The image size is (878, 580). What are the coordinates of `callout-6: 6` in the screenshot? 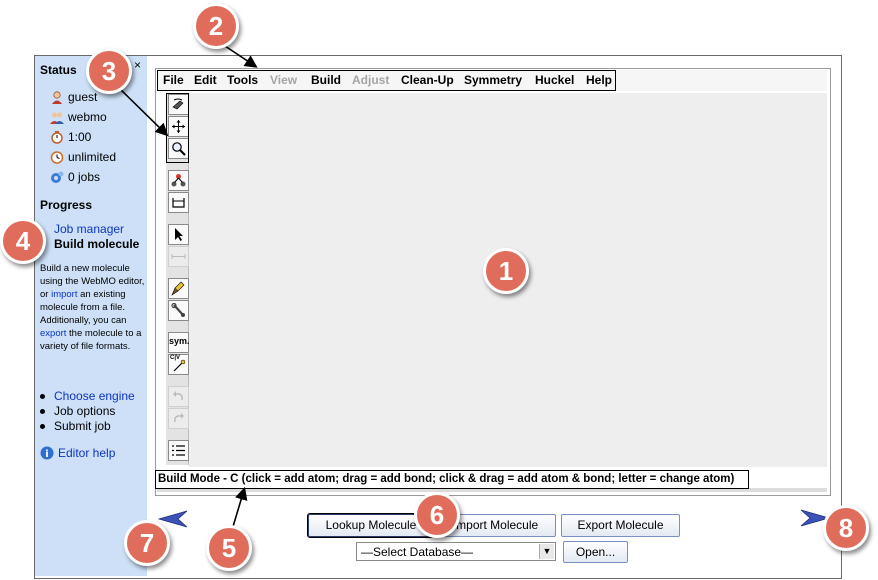 It's located at (437, 515).